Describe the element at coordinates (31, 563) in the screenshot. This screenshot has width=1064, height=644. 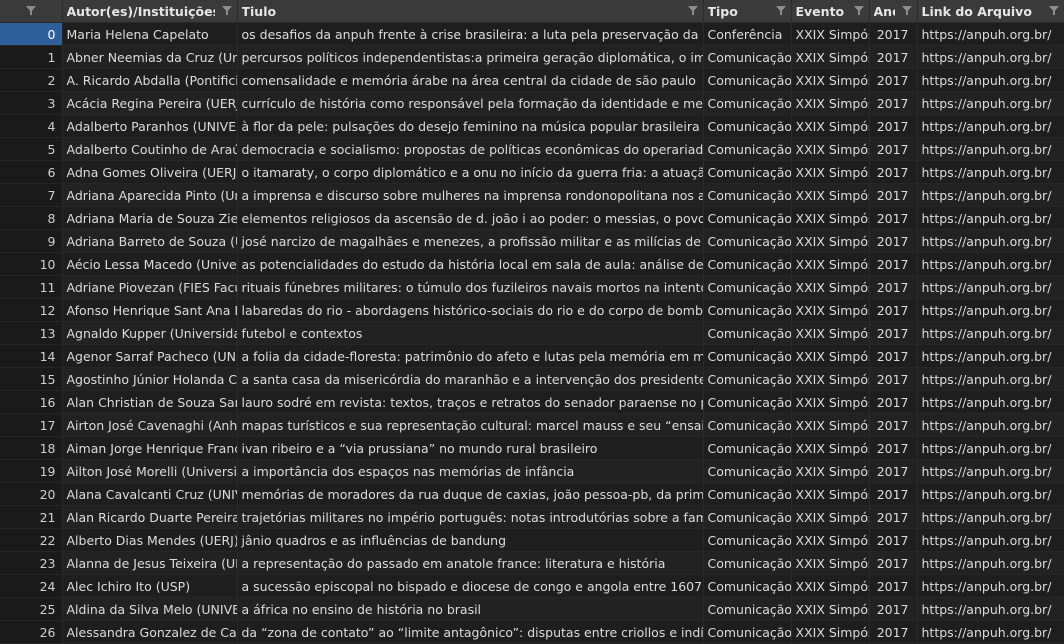
I see `row-index: 23` at that location.